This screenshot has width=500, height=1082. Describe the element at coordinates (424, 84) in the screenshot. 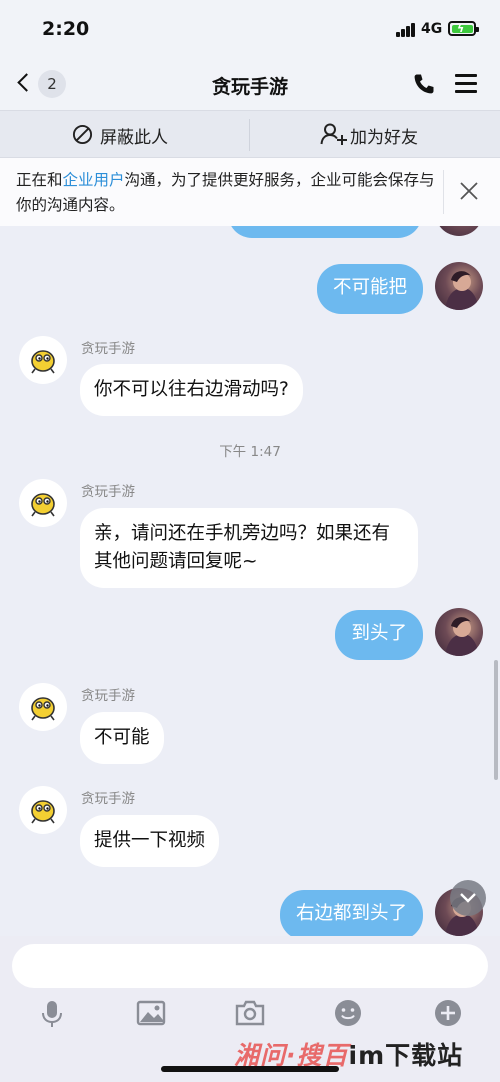

I see `phone-icon` at that location.